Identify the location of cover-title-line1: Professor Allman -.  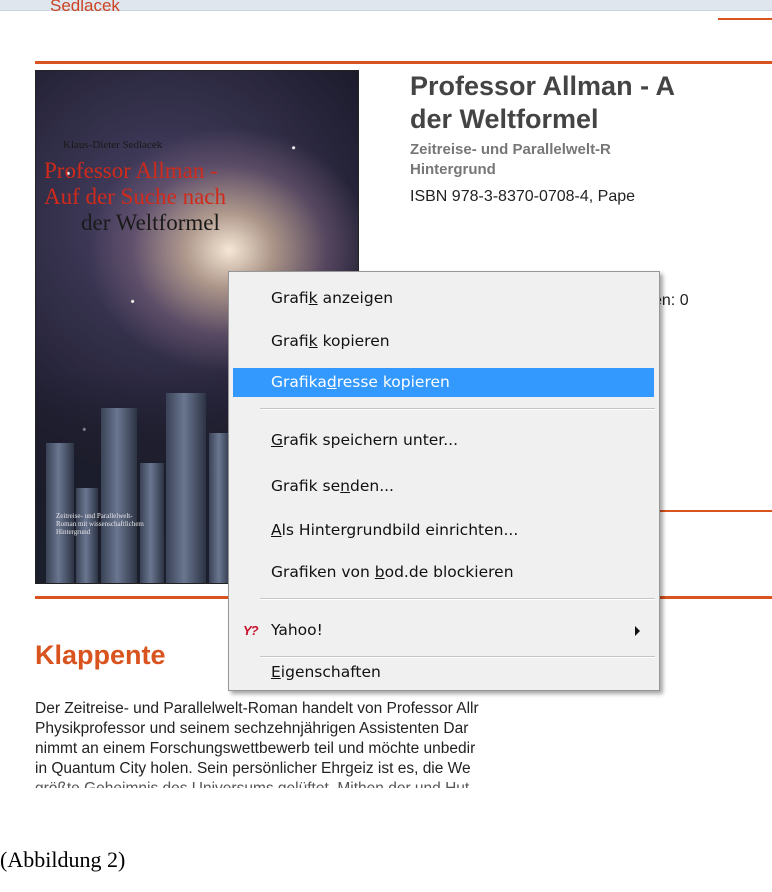
(131, 170).